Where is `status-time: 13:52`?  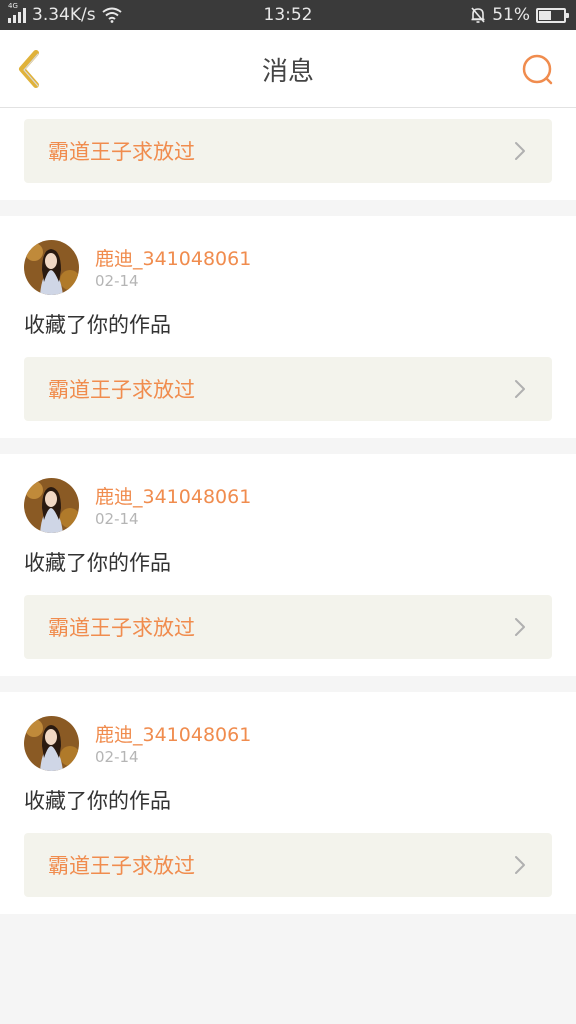
status-time: 13:52 is located at coordinates (288, 15).